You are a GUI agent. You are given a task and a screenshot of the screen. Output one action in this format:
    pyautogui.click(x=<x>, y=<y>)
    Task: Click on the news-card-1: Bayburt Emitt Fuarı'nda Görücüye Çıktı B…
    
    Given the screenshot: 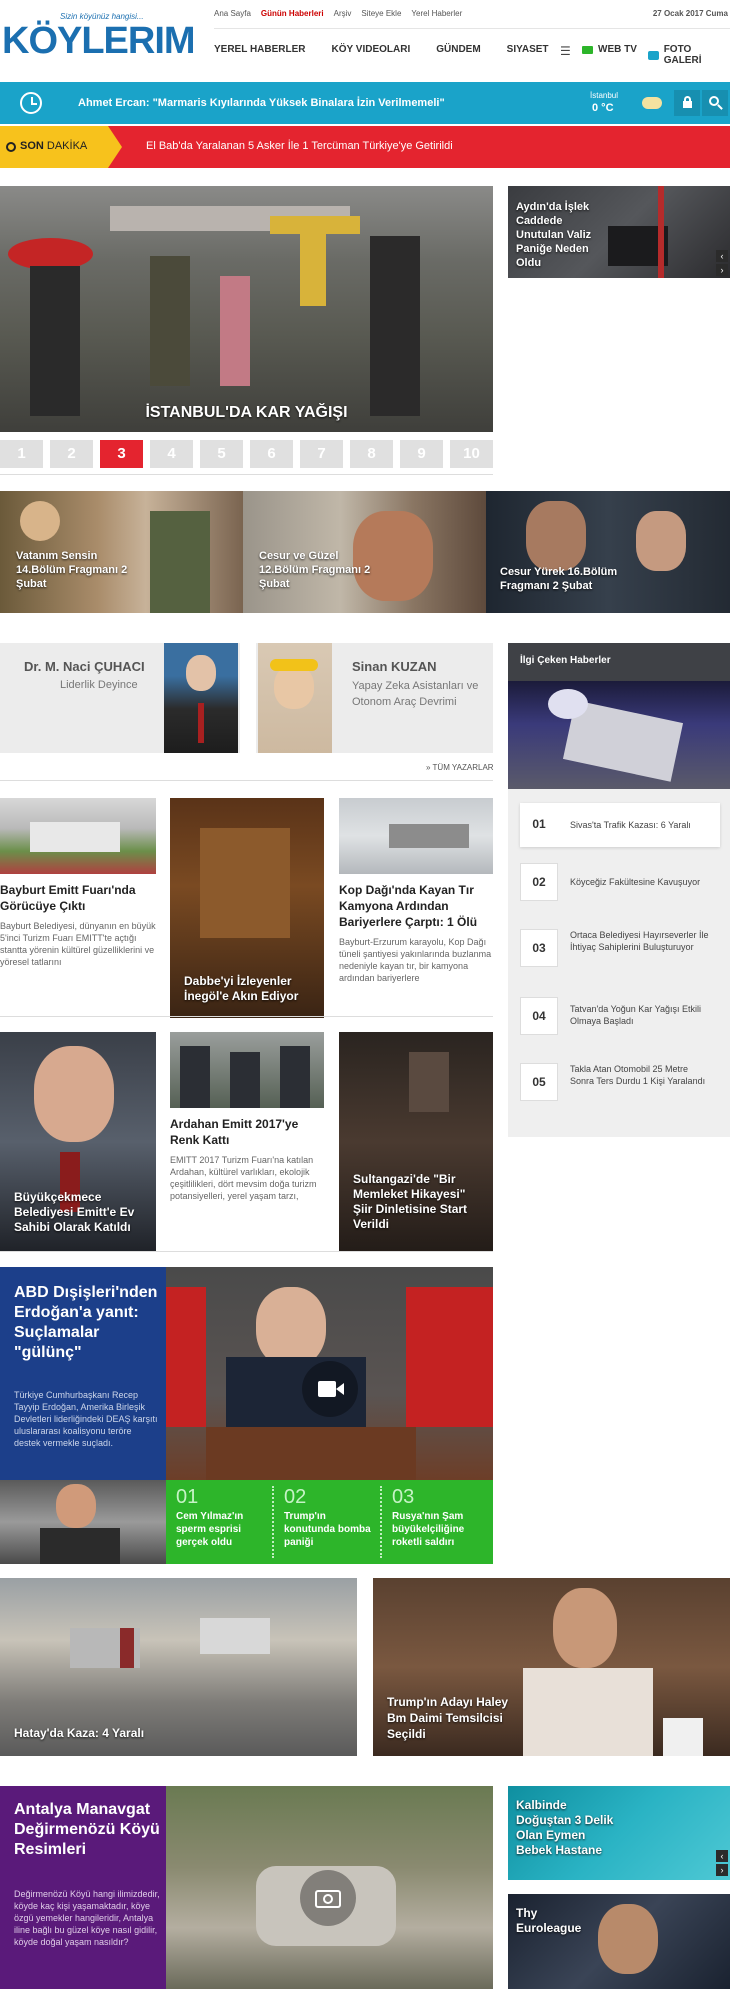 What is the action you would take?
    pyautogui.click(x=78, y=908)
    